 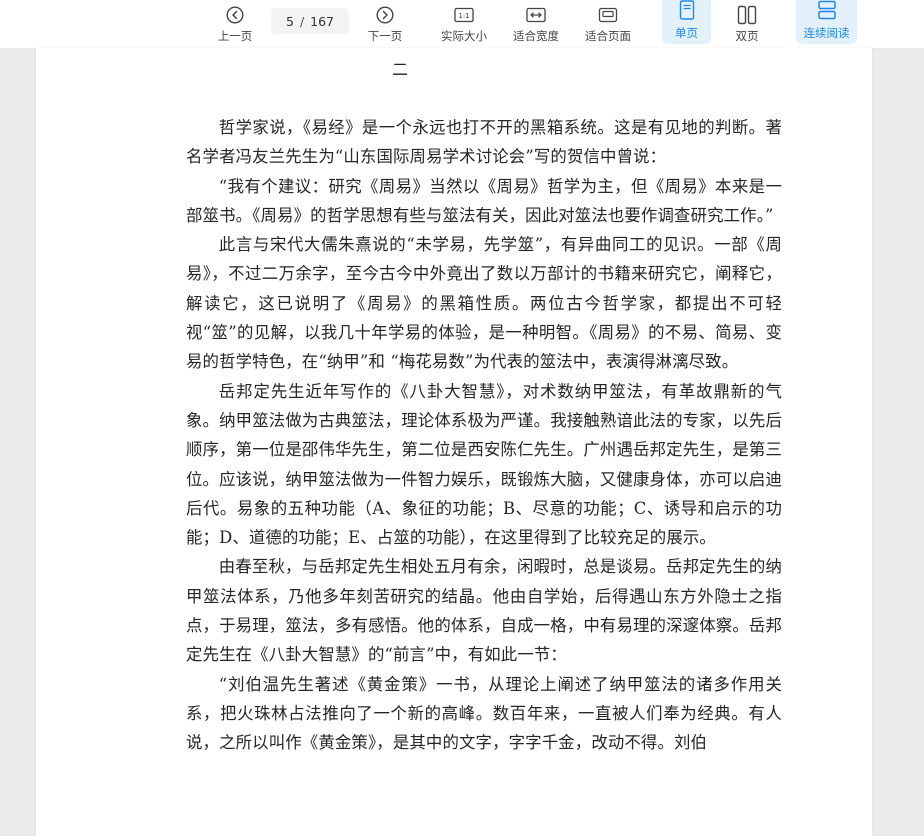 I want to click on actual-size-label: 实际大小, so click(x=464, y=36).